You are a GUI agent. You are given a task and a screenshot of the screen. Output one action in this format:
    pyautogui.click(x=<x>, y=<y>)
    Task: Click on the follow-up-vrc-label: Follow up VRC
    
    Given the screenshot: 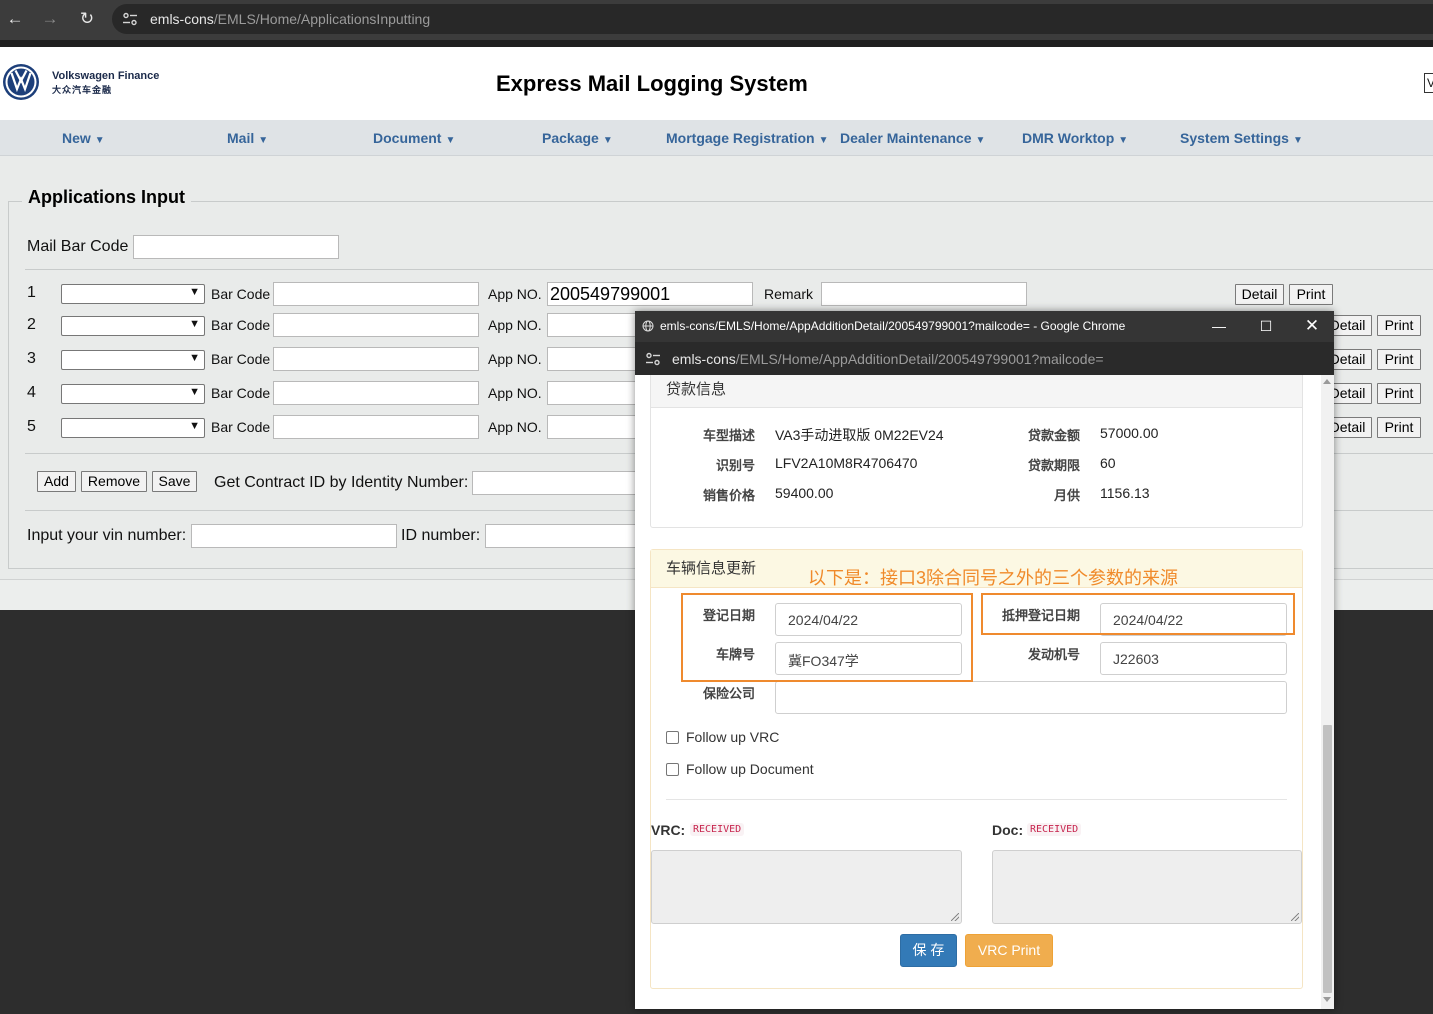 What is the action you would take?
    pyautogui.click(x=733, y=737)
    